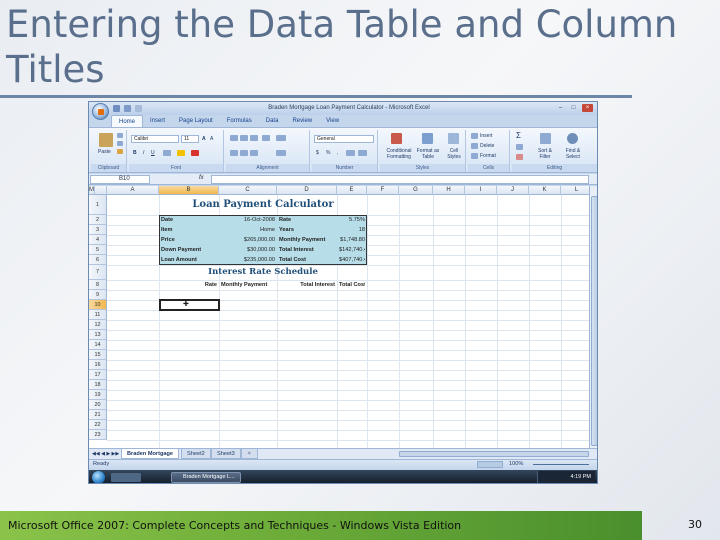  Describe the element at coordinates (155, 139) in the screenshot. I see `font-name-combo: Calibri` at that location.